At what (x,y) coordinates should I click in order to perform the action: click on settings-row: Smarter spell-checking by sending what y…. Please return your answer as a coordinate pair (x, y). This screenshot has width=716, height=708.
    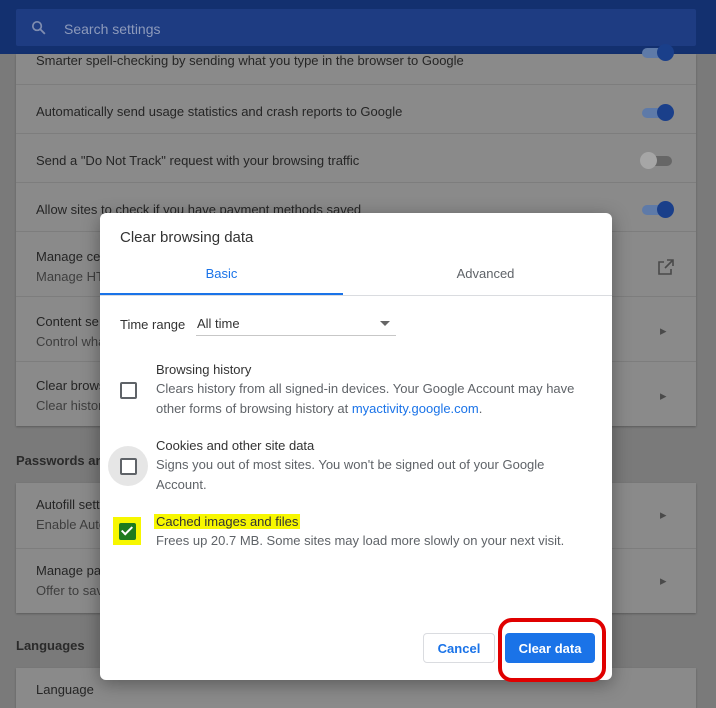
    Looking at the image, I should click on (356, 64).